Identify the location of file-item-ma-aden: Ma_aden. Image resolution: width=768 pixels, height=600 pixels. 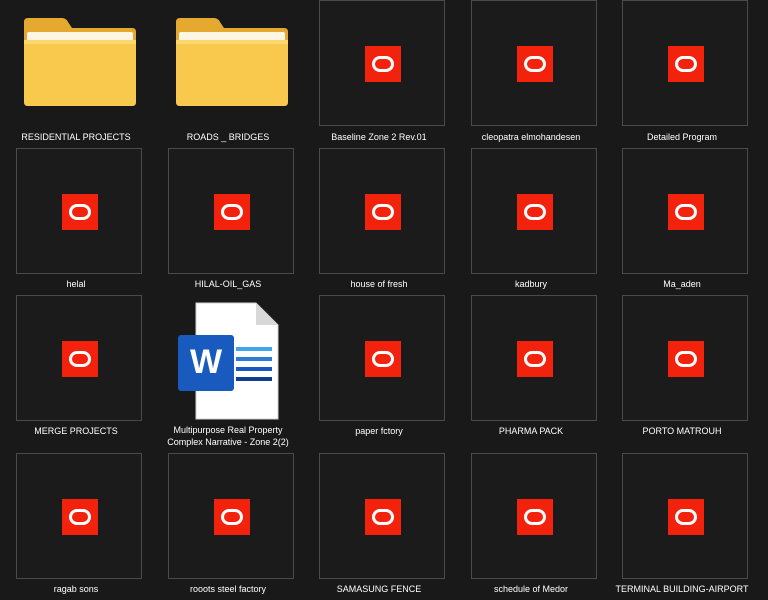
(682, 218).